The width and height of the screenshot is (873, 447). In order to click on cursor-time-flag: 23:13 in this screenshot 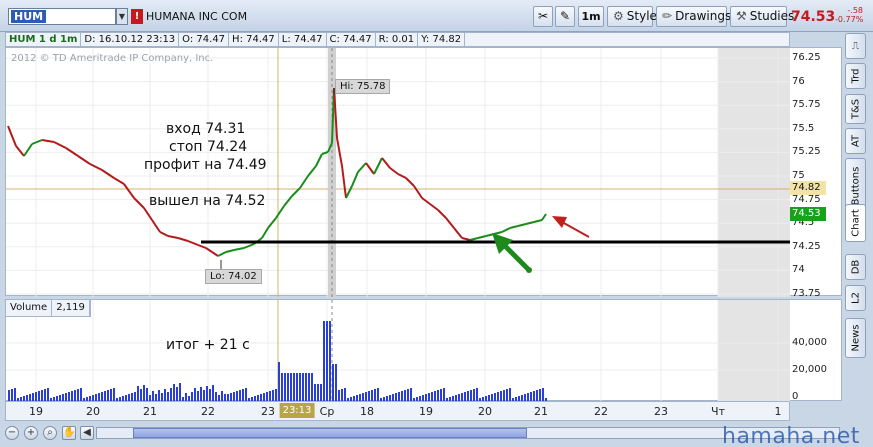, I will do `click(297, 410)`.